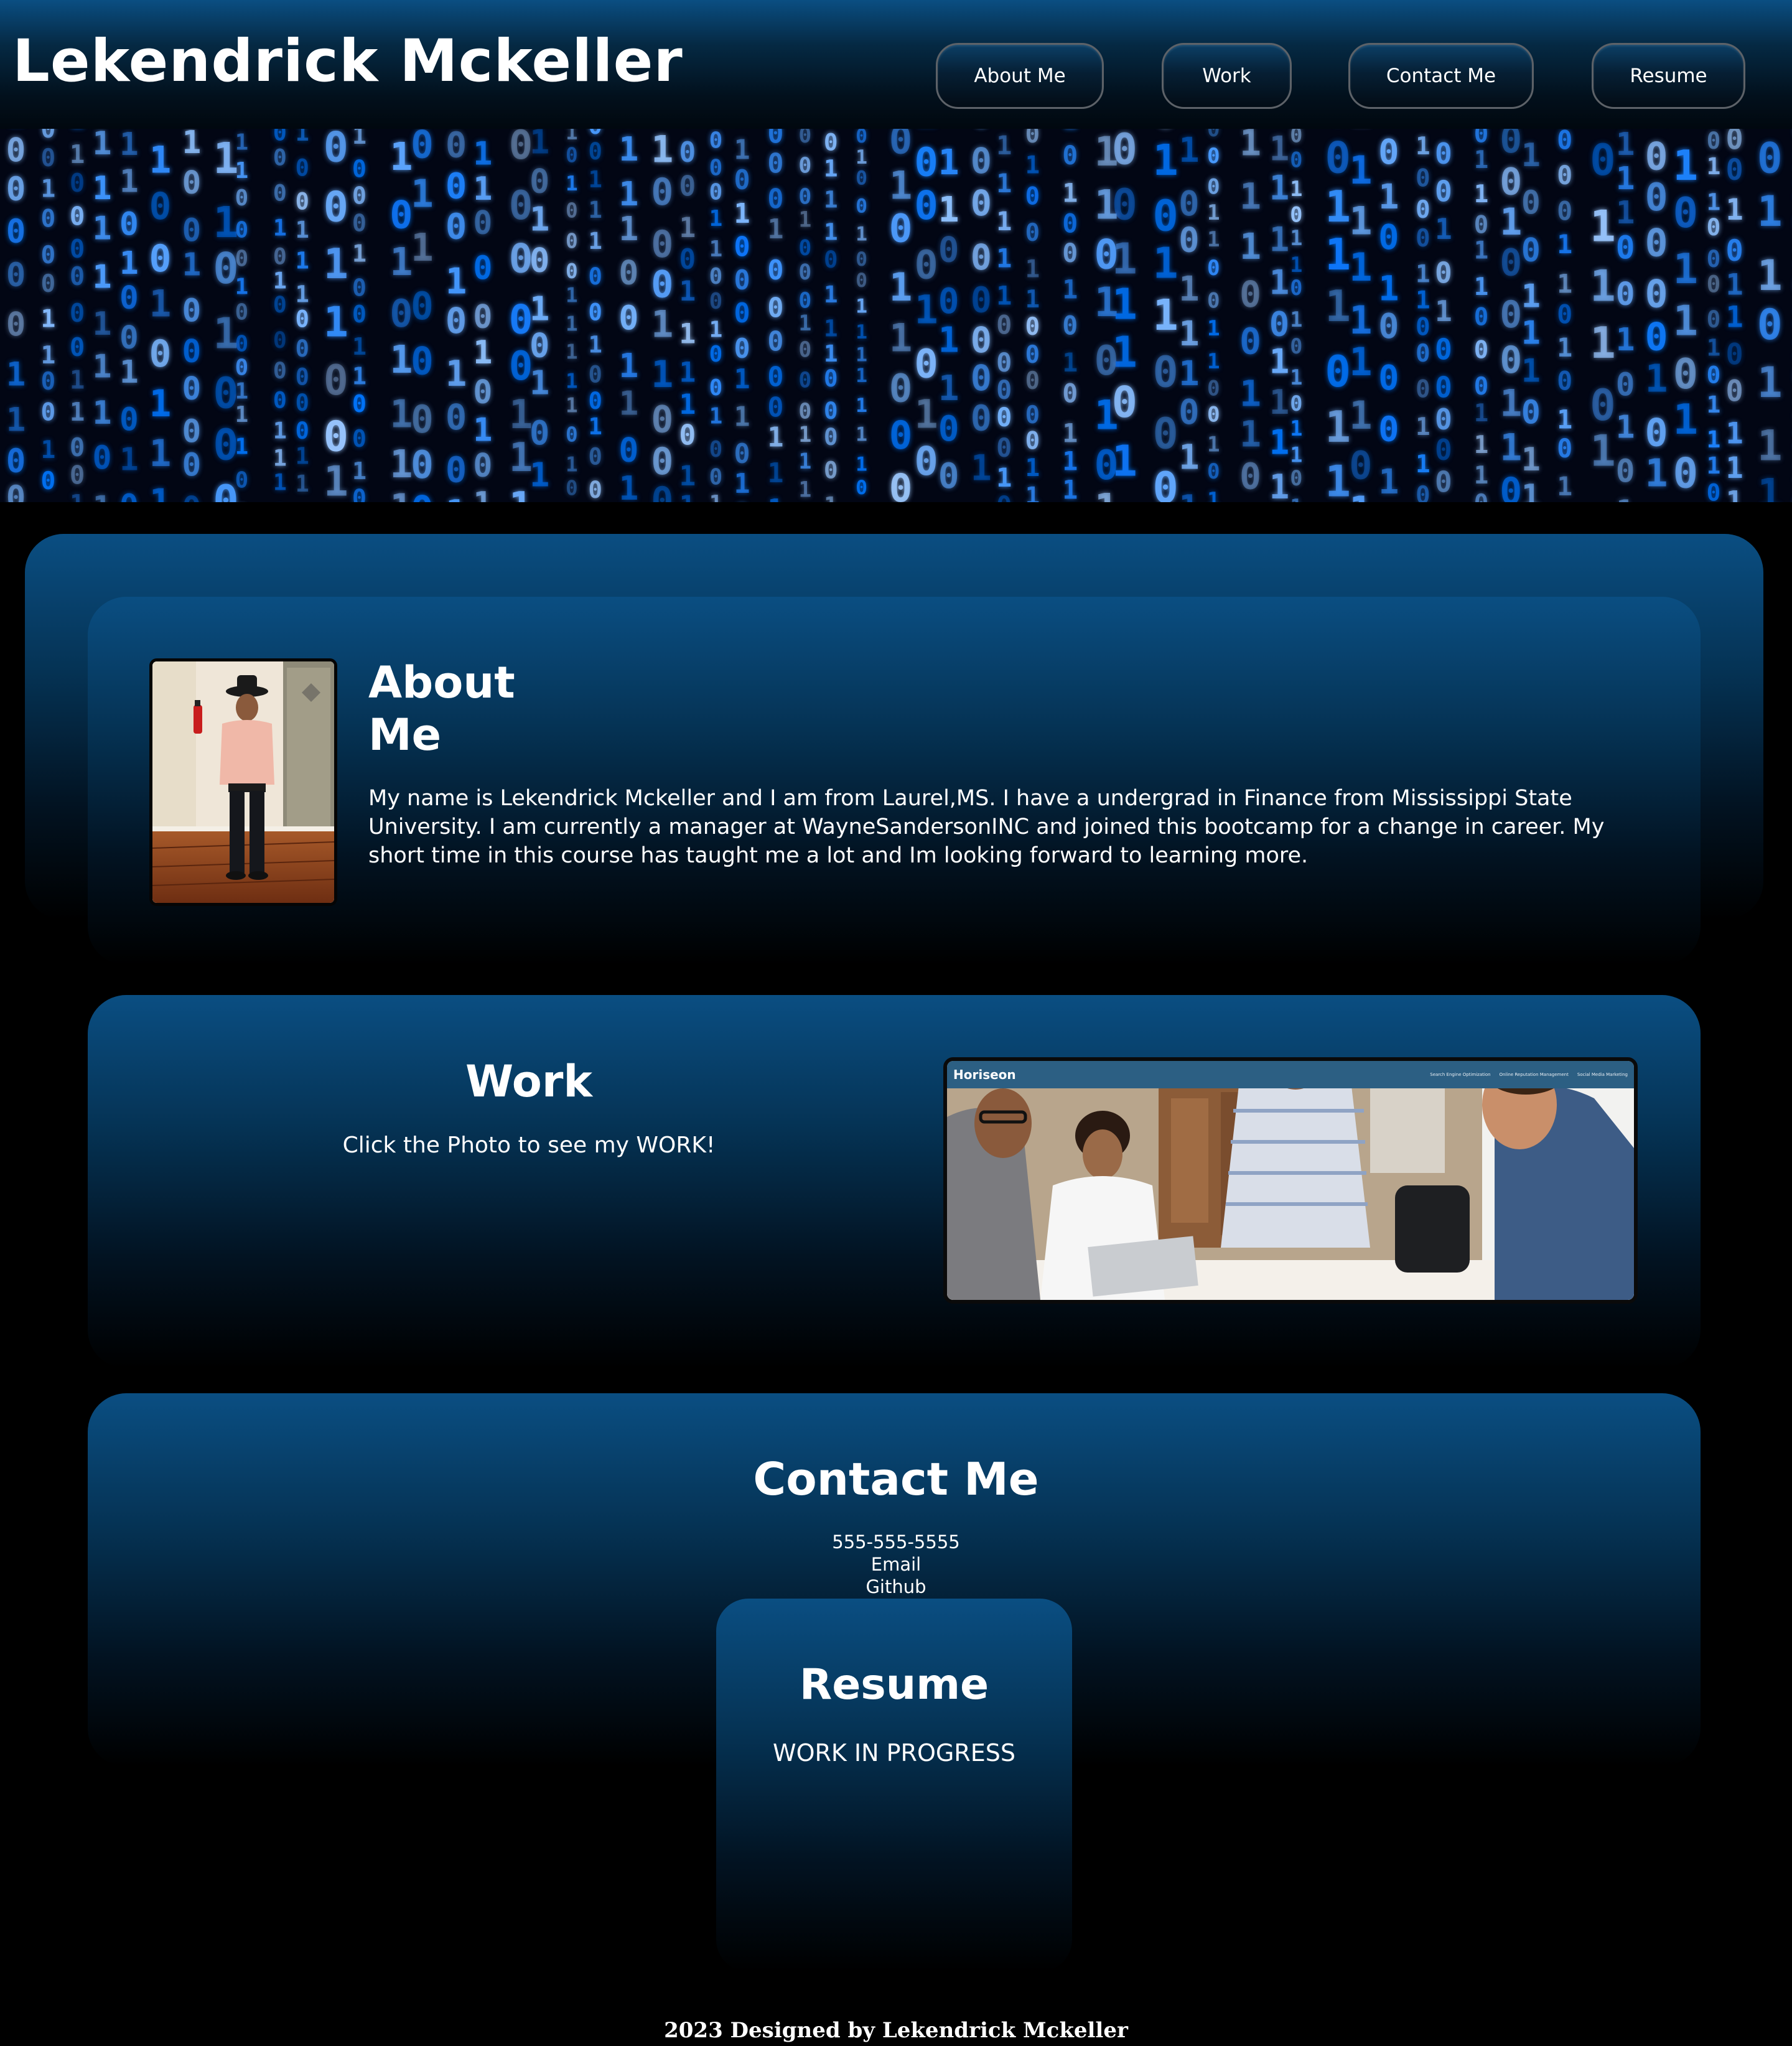  Describe the element at coordinates (896, 1479) in the screenshot. I see `contact-title: Contact Me` at that location.